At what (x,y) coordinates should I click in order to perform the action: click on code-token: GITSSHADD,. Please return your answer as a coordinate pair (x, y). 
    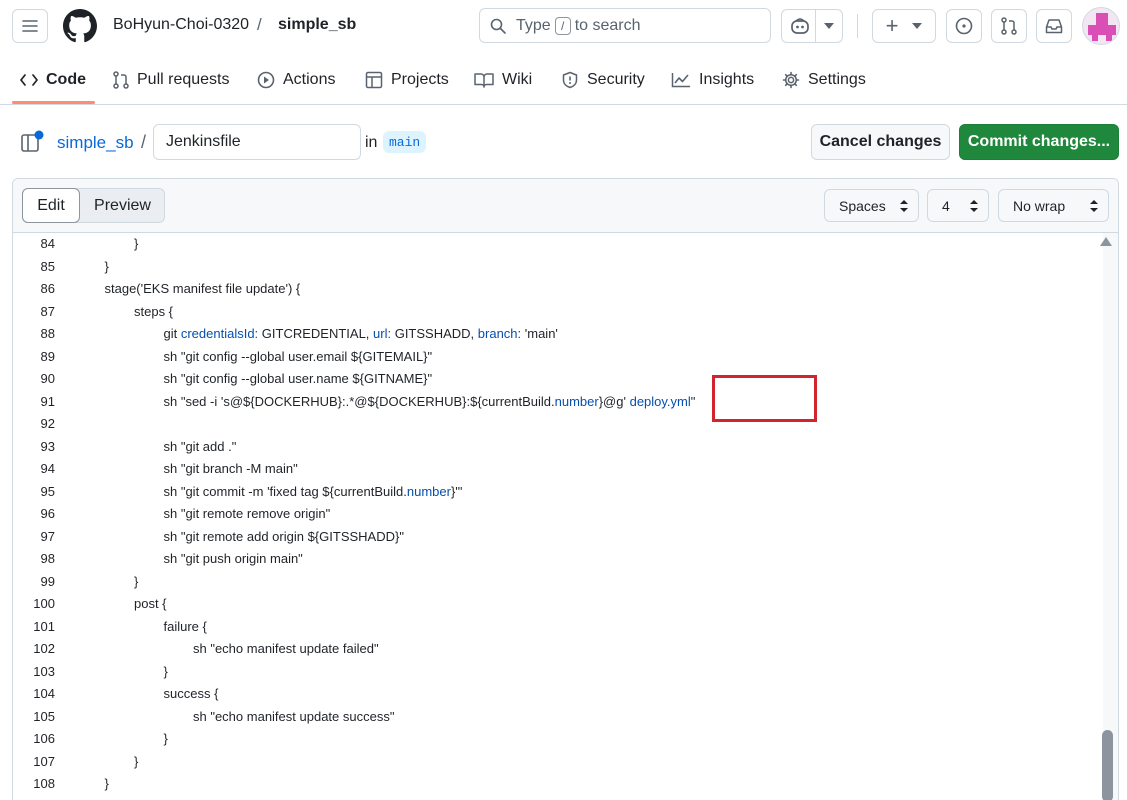
    Looking at the image, I should click on (434, 333).